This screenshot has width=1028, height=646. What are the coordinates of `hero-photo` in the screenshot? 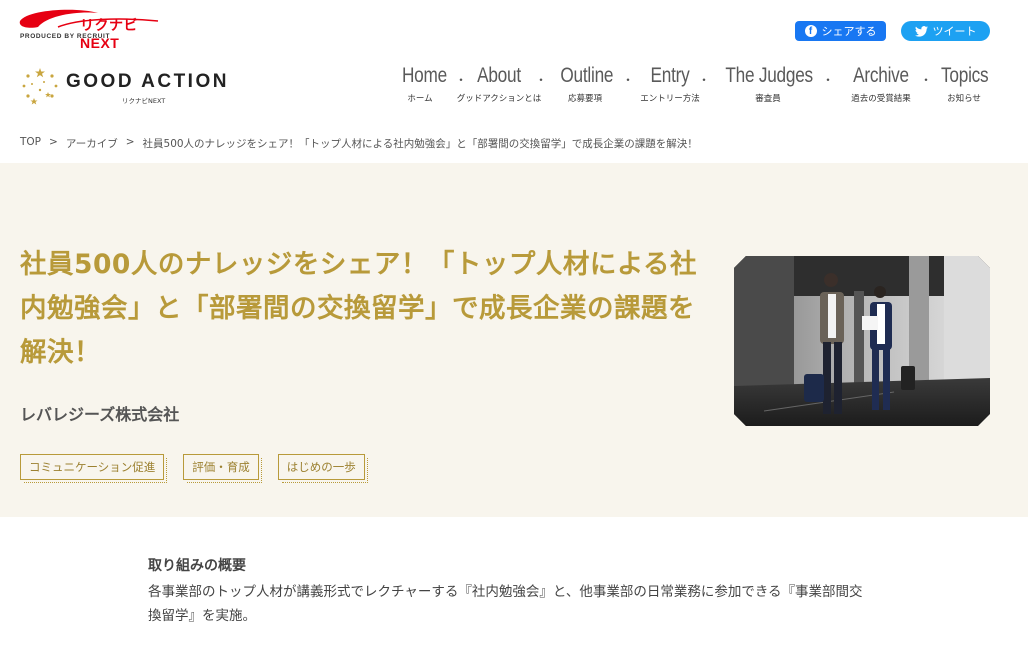 It's located at (862, 341).